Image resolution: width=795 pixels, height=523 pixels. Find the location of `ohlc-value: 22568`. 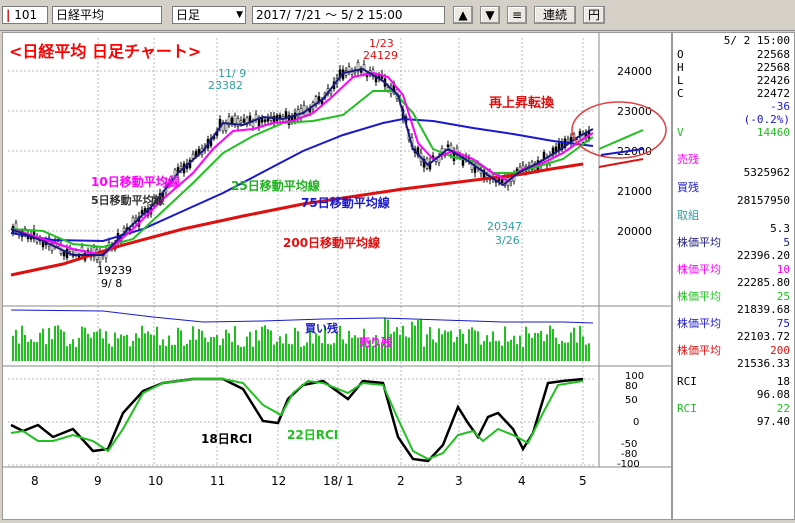

ohlc-value: 22568 is located at coordinates (773, 54).